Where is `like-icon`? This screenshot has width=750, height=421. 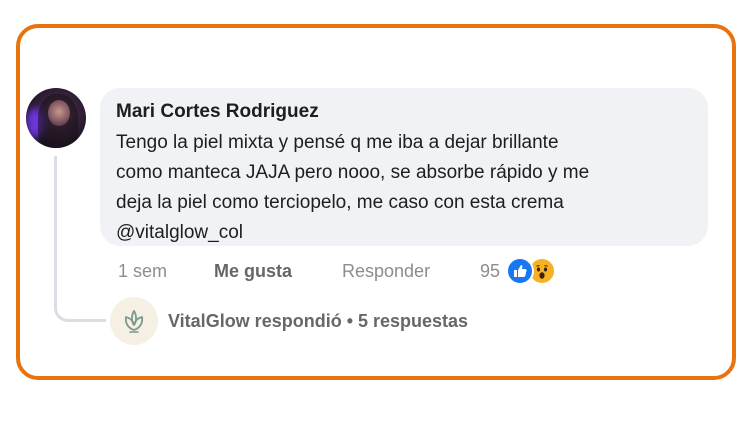 like-icon is located at coordinates (520, 271).